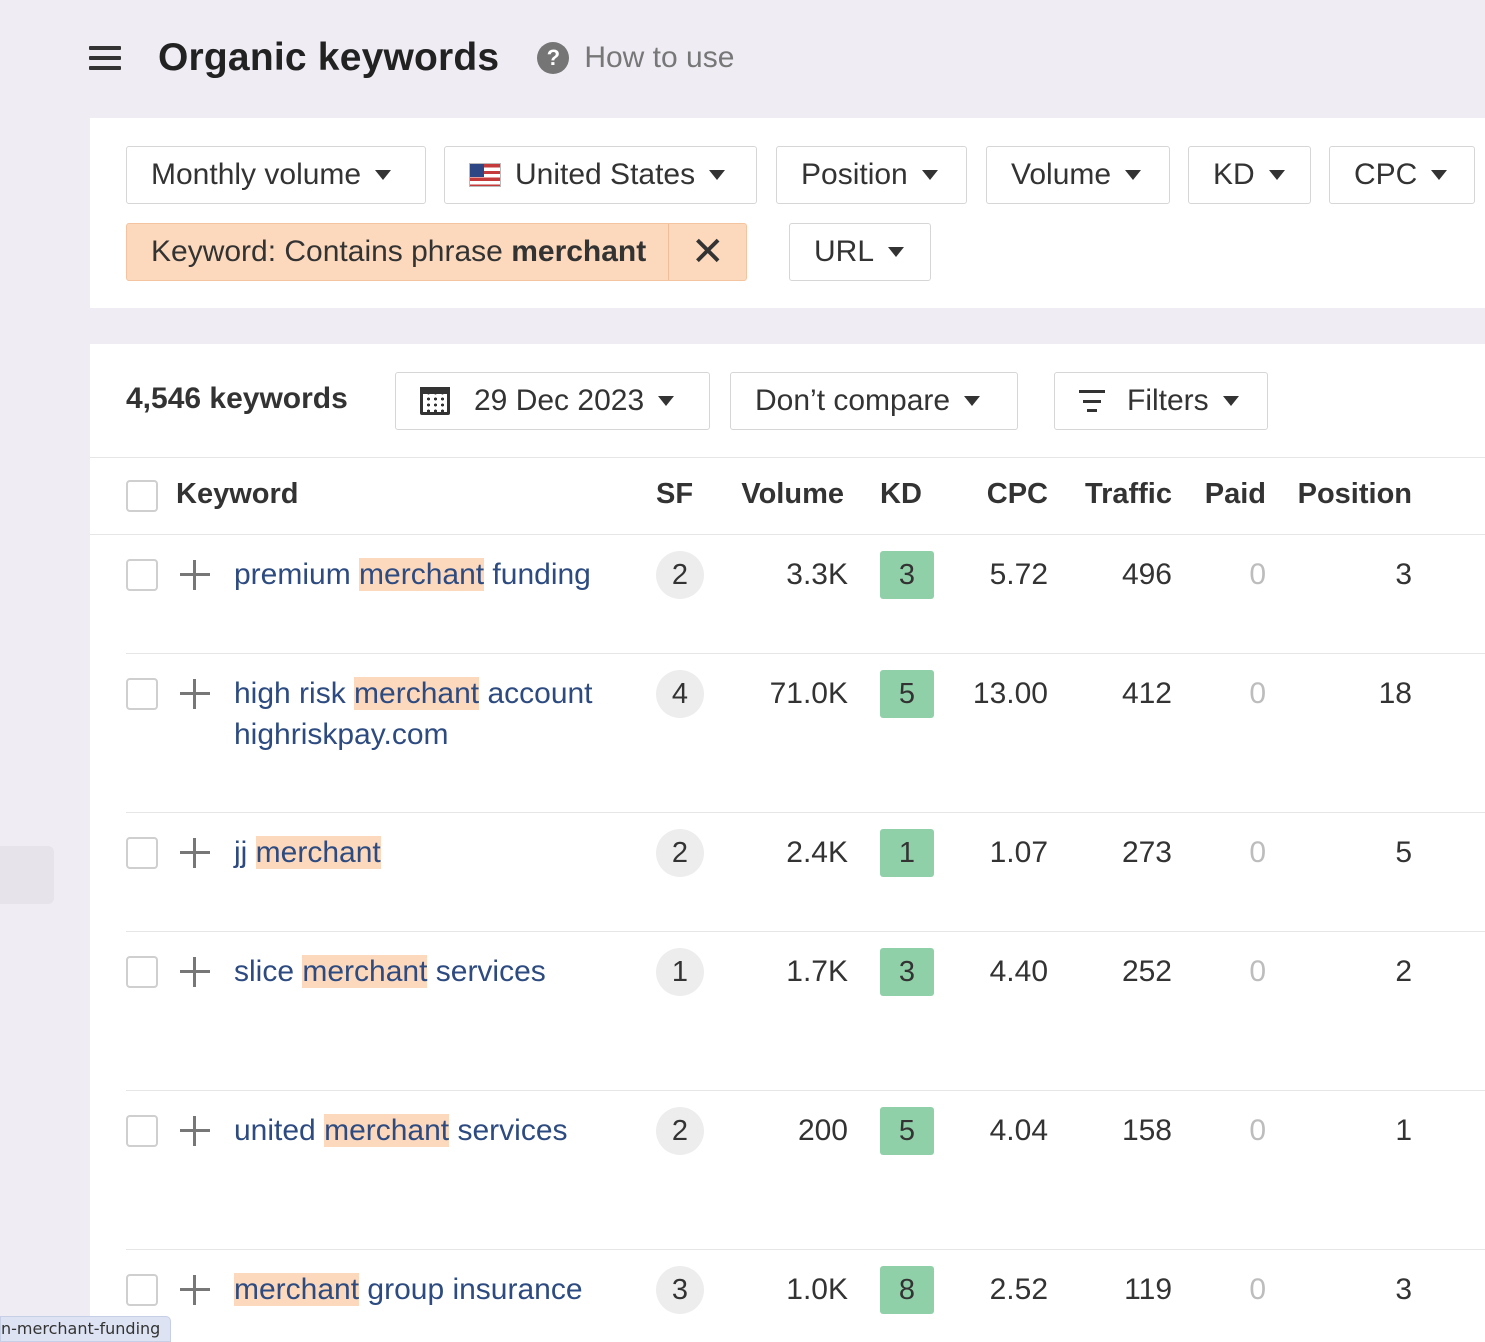 The height and width of the screenshot is (1342, 1485). Describe the element at coordinates (787, 1011) in the screenshot. I see `table-row: slice merchant services 1 1.7K 3 4.40 252 0 2` at that location.